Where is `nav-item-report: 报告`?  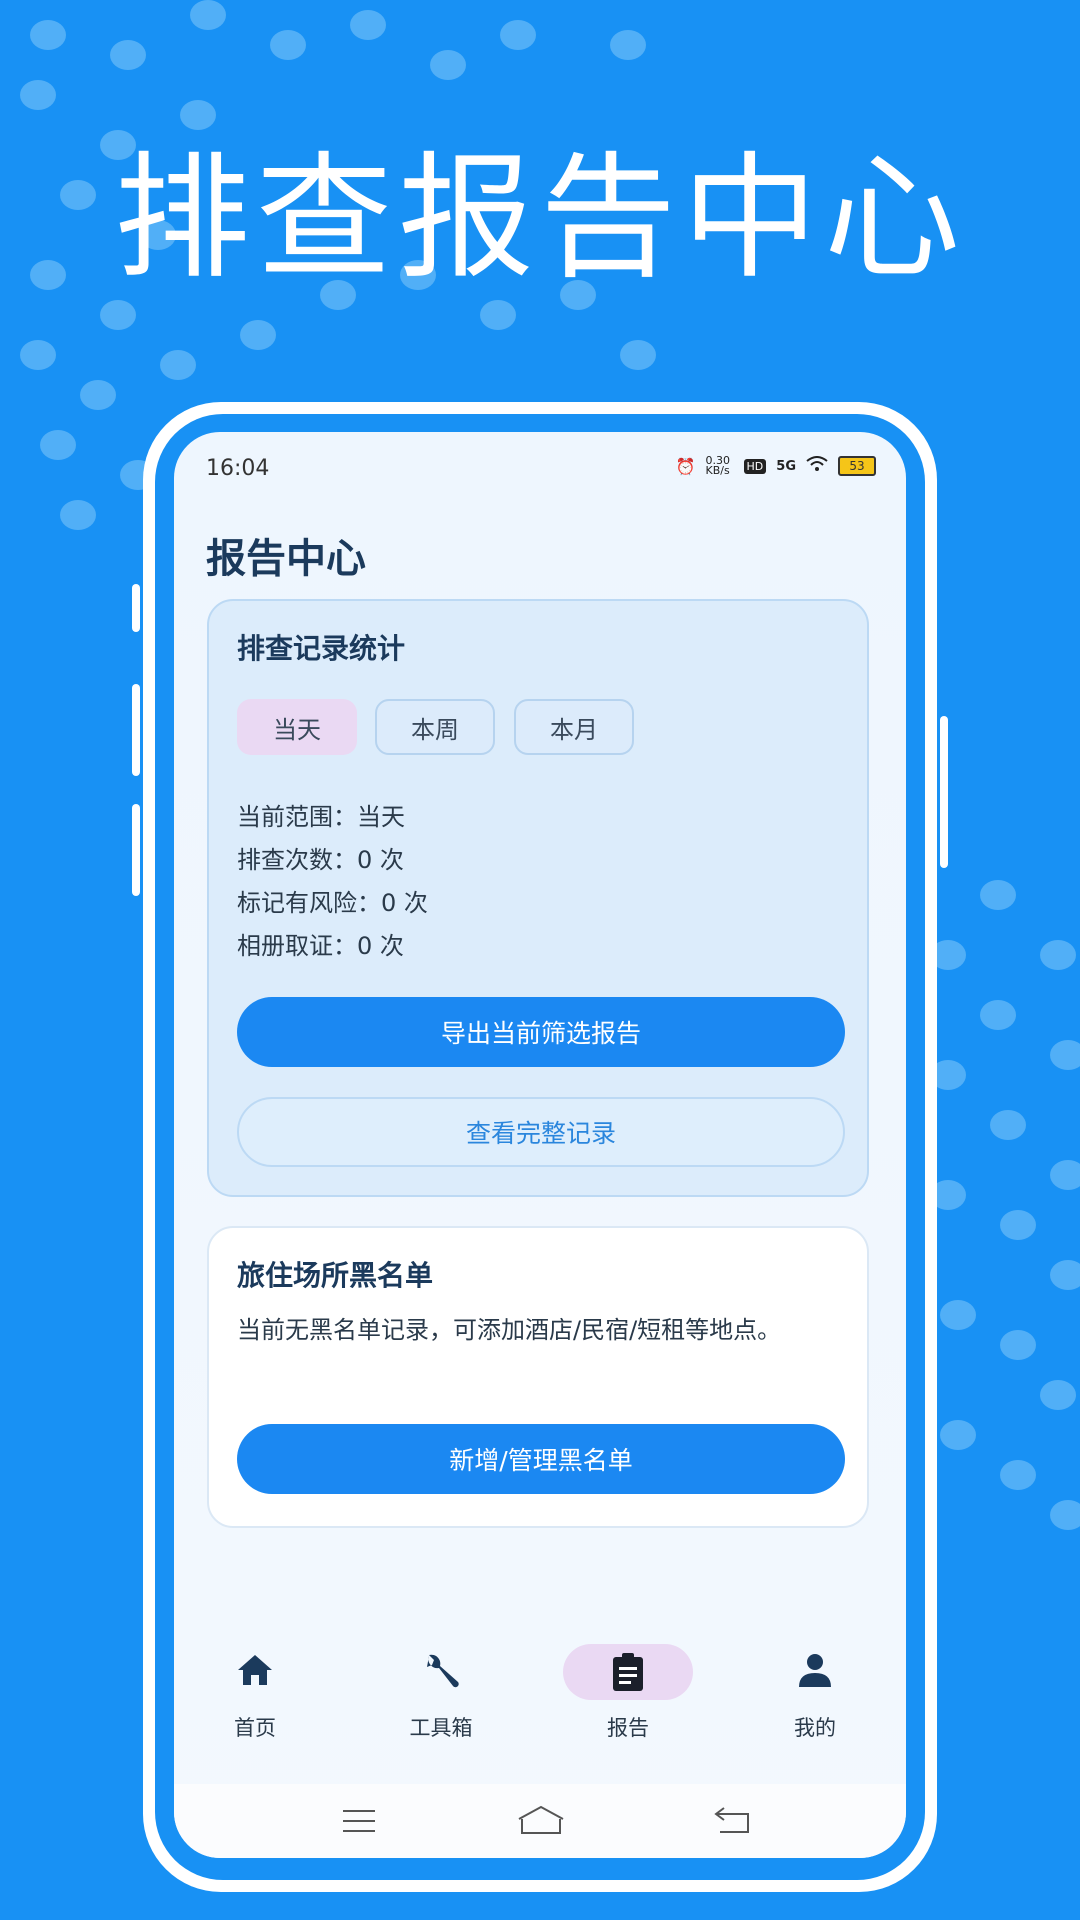 nav-item-report: 报告 is located at coordinates (628, 1698).